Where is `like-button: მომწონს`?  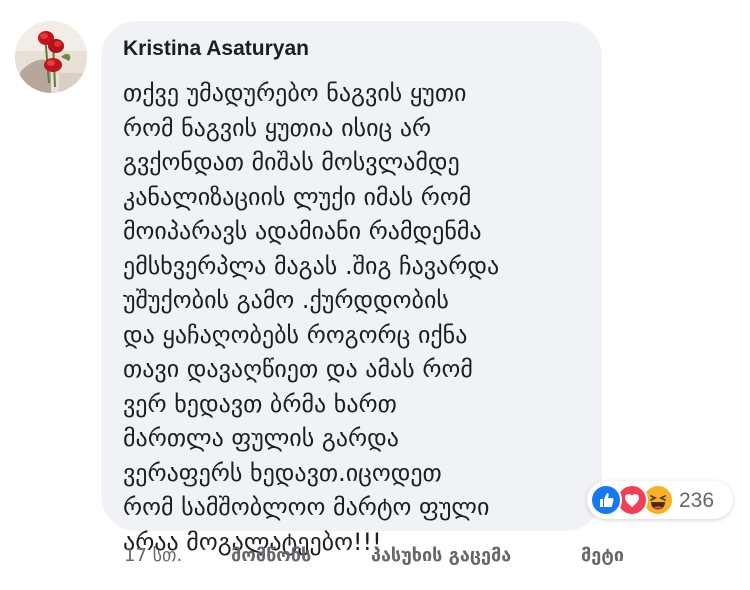 like-button: მომწონს is located at coordinates (271, 556).